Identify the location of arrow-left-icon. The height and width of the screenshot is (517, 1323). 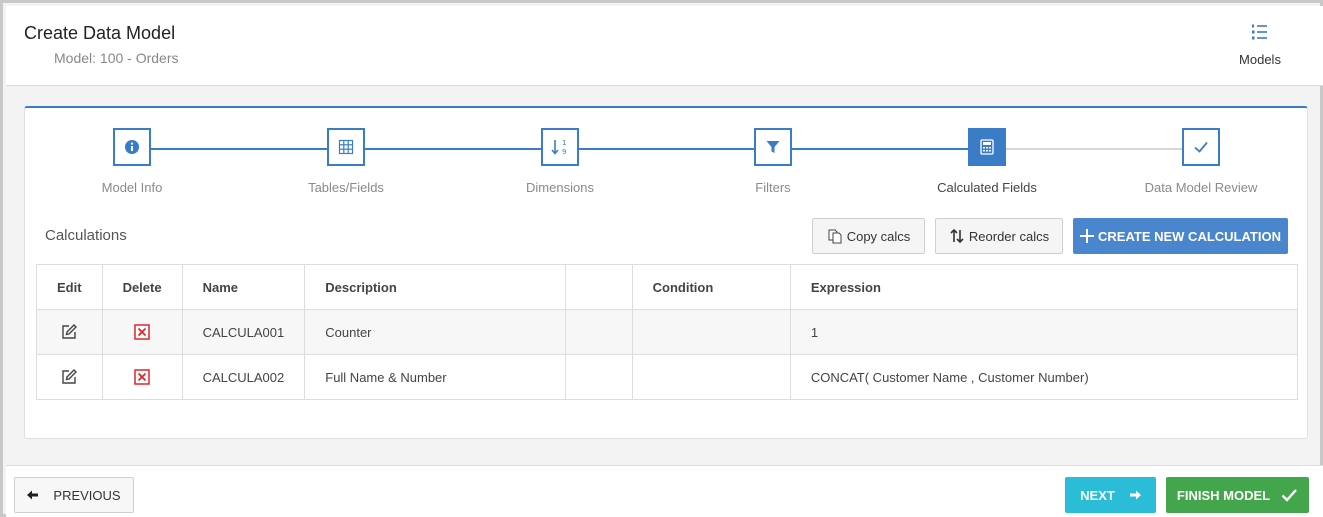
(33, 495).